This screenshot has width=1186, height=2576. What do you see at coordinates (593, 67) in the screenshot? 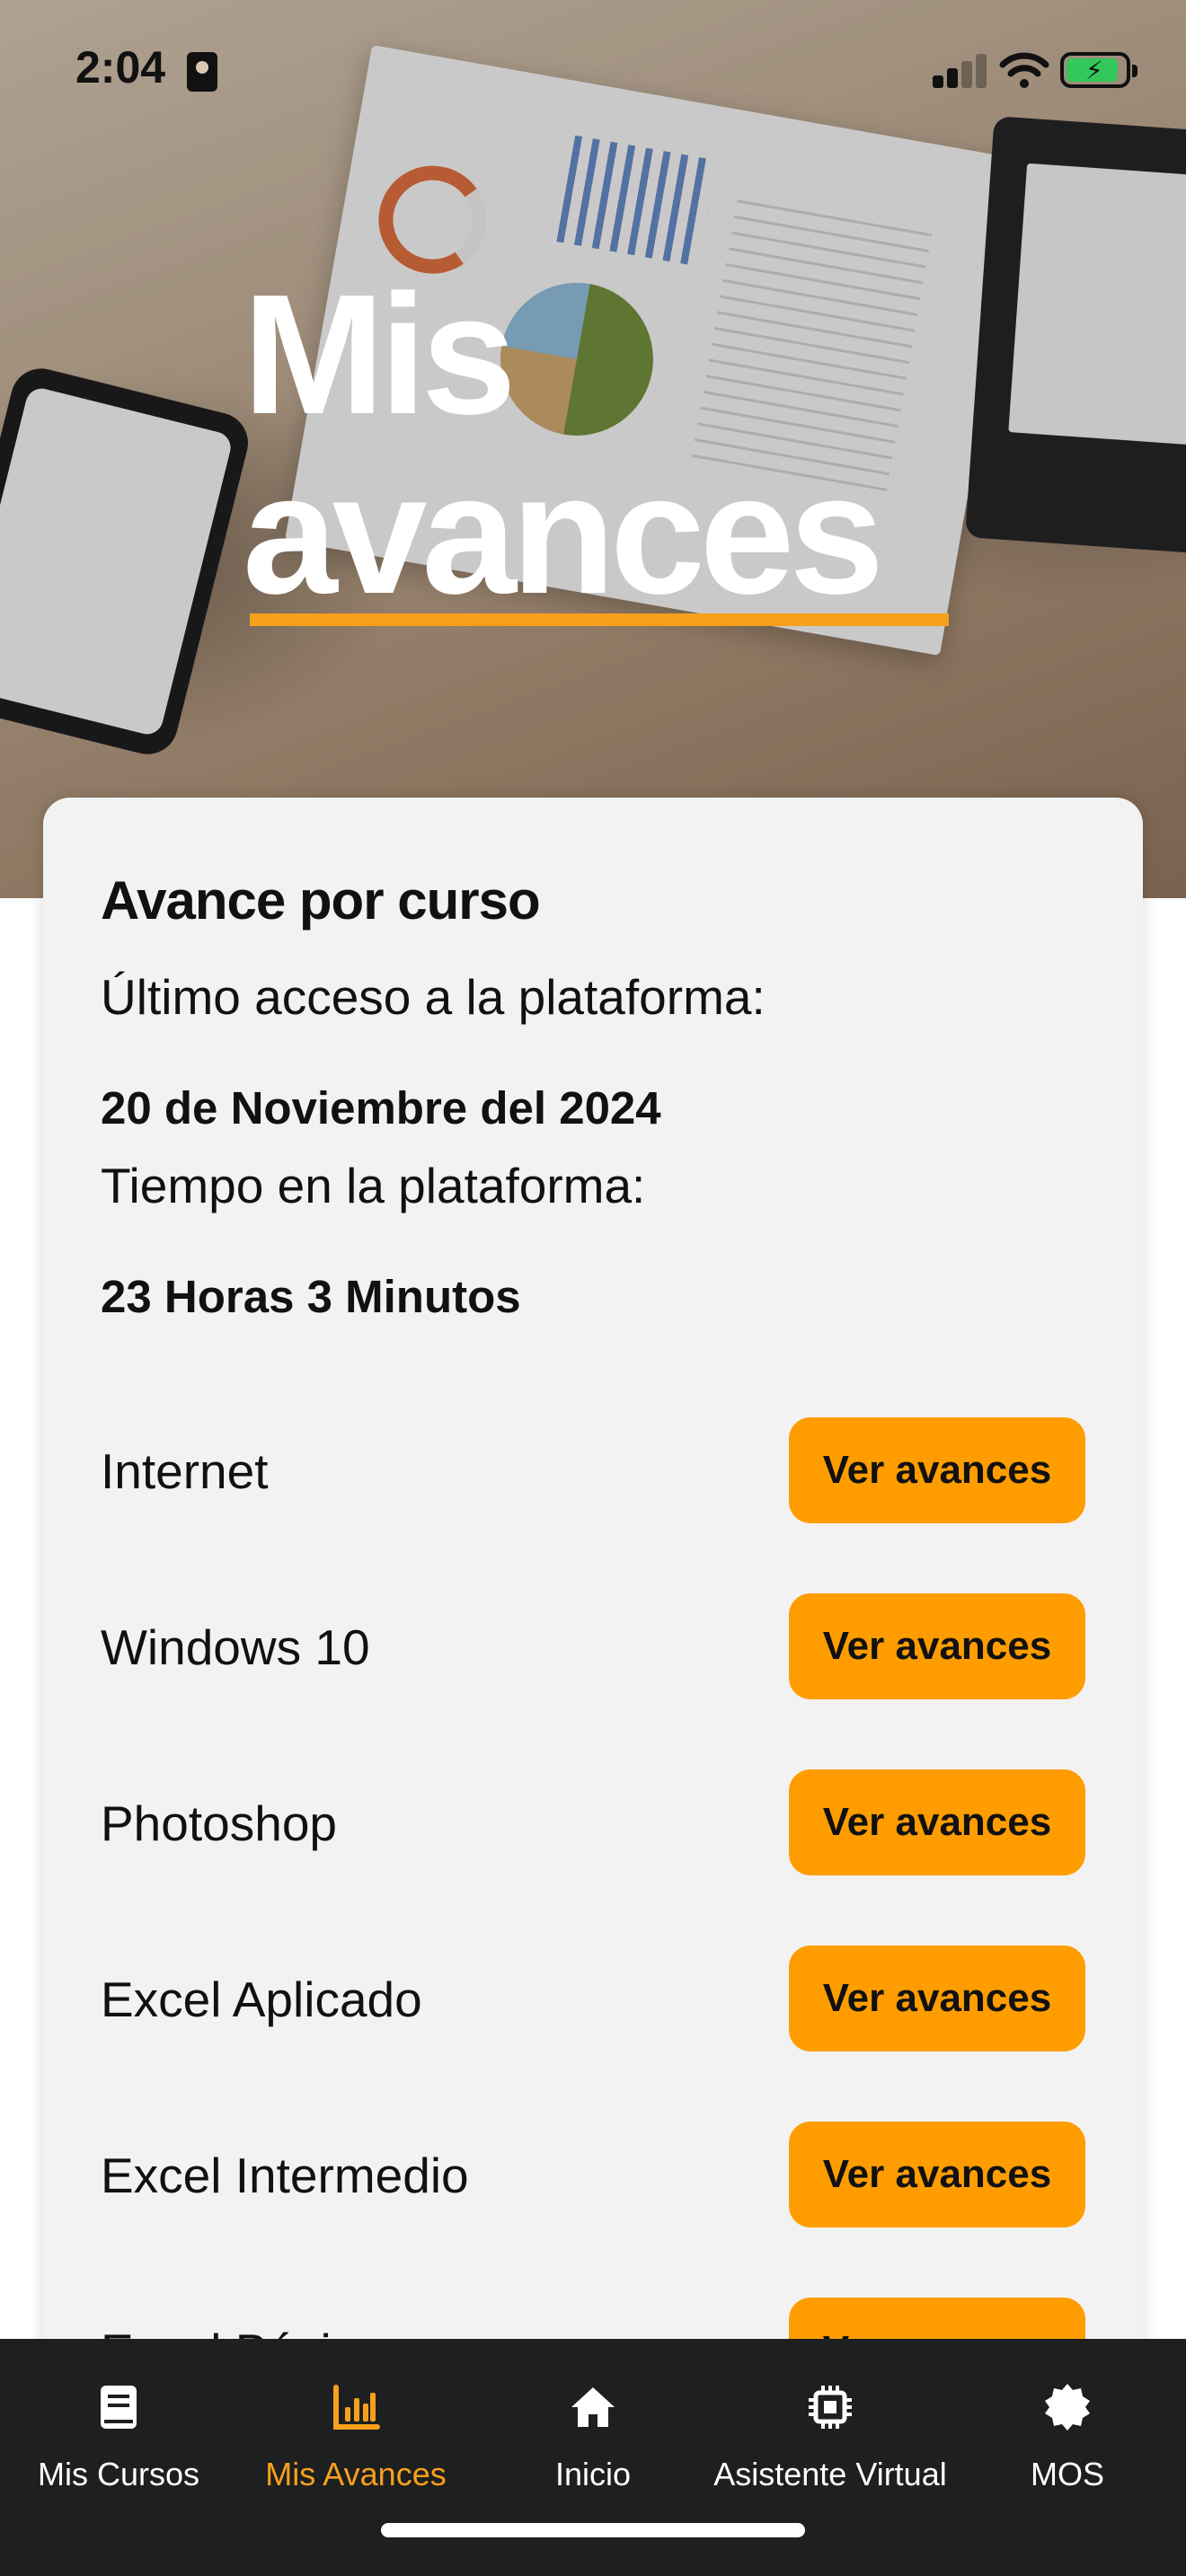
I see `status-bar: 2:04 ⚡` at bounding box center [593, 67].